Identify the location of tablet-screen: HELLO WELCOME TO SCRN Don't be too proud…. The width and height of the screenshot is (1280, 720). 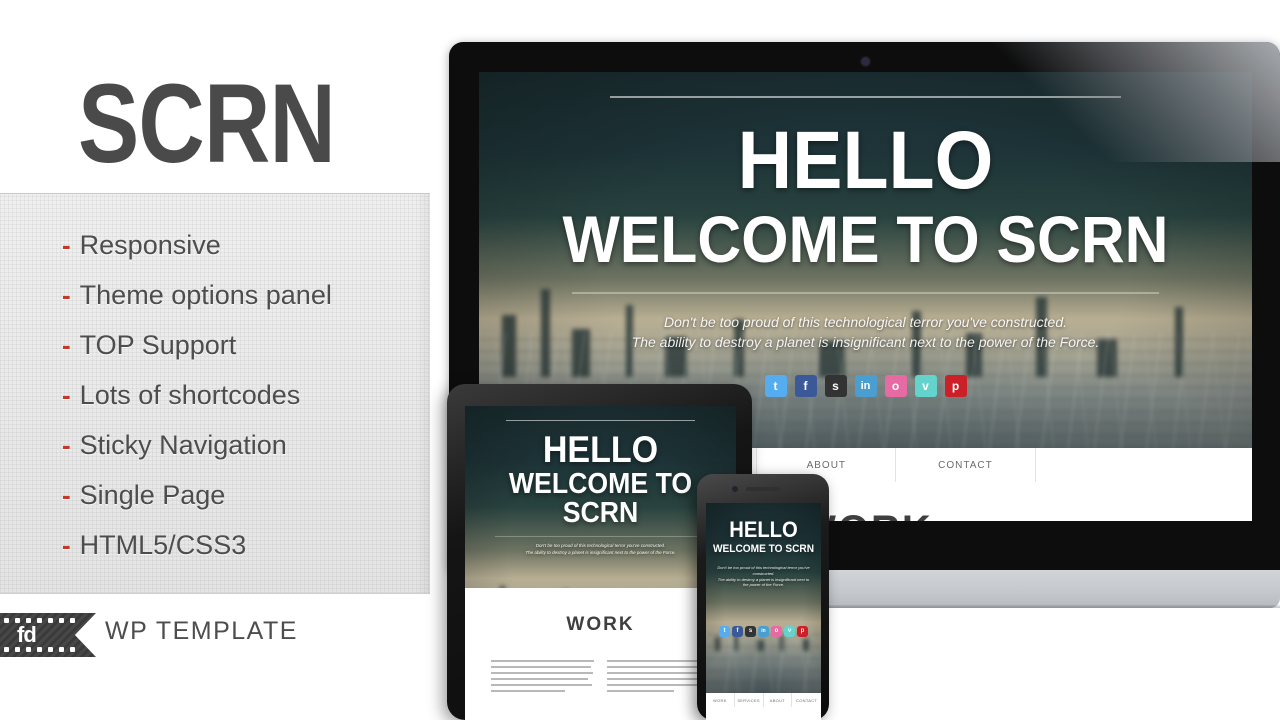
(600, 563).